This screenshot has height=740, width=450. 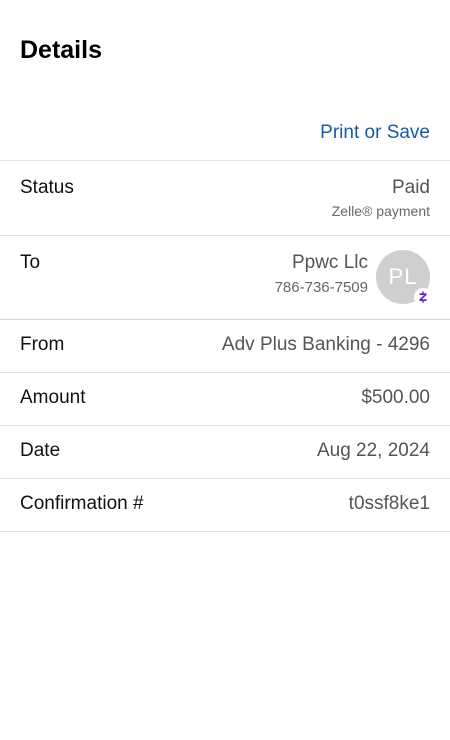 I want to click on payment-method-text: Zelle® payment, so click(x=380, y=211).